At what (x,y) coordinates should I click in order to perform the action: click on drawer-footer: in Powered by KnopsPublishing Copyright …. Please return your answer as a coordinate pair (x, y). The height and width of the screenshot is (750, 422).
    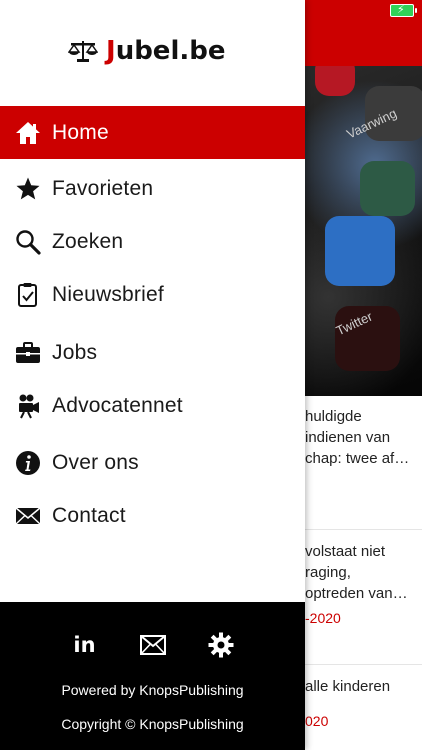
    Looking at the image, I should click on (152, 676).